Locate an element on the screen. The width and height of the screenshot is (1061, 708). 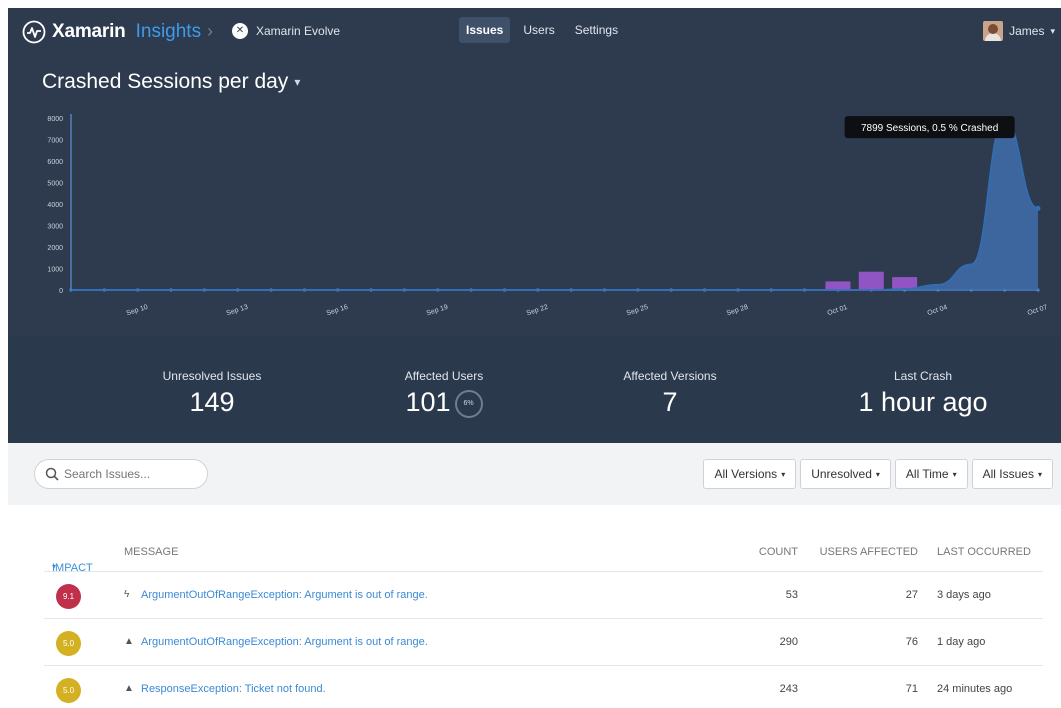
y-tick-label: 0 is located at coordinates (61, 291).